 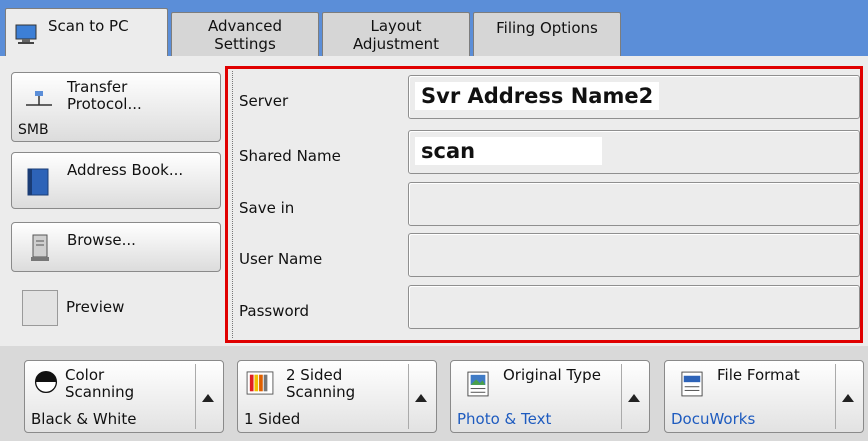 I want to click on tab-layout-adjustment: Layout Adjustment, so click(x=396, y=34).